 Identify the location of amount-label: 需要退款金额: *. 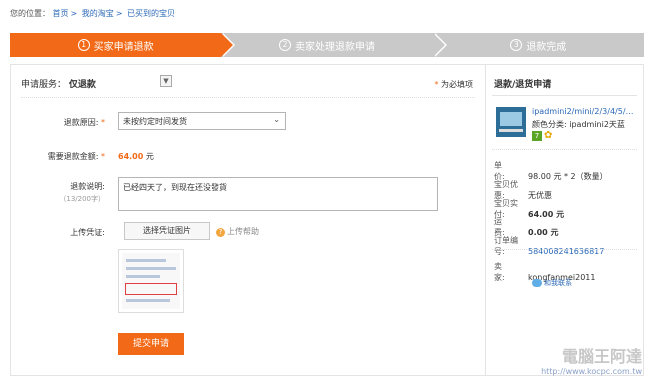
(76, 156).